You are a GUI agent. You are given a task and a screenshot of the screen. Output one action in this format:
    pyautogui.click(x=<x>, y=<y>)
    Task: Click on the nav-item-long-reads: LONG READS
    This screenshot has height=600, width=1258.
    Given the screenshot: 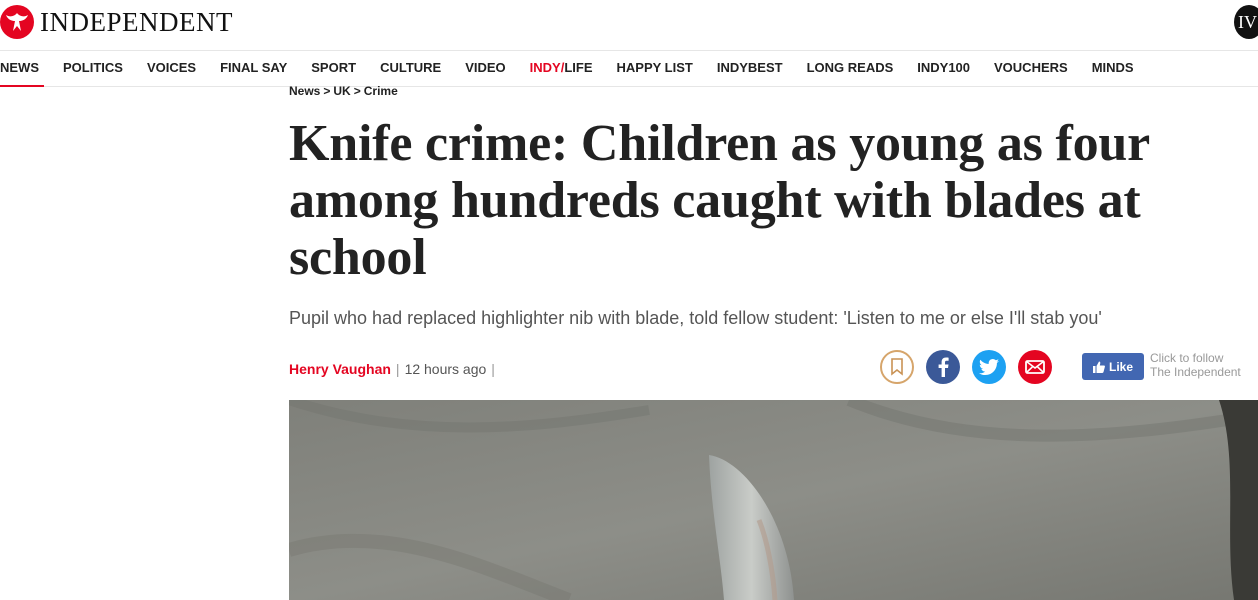 What is the action you would take?
    pyautogui.click(x=850, y=68)
    